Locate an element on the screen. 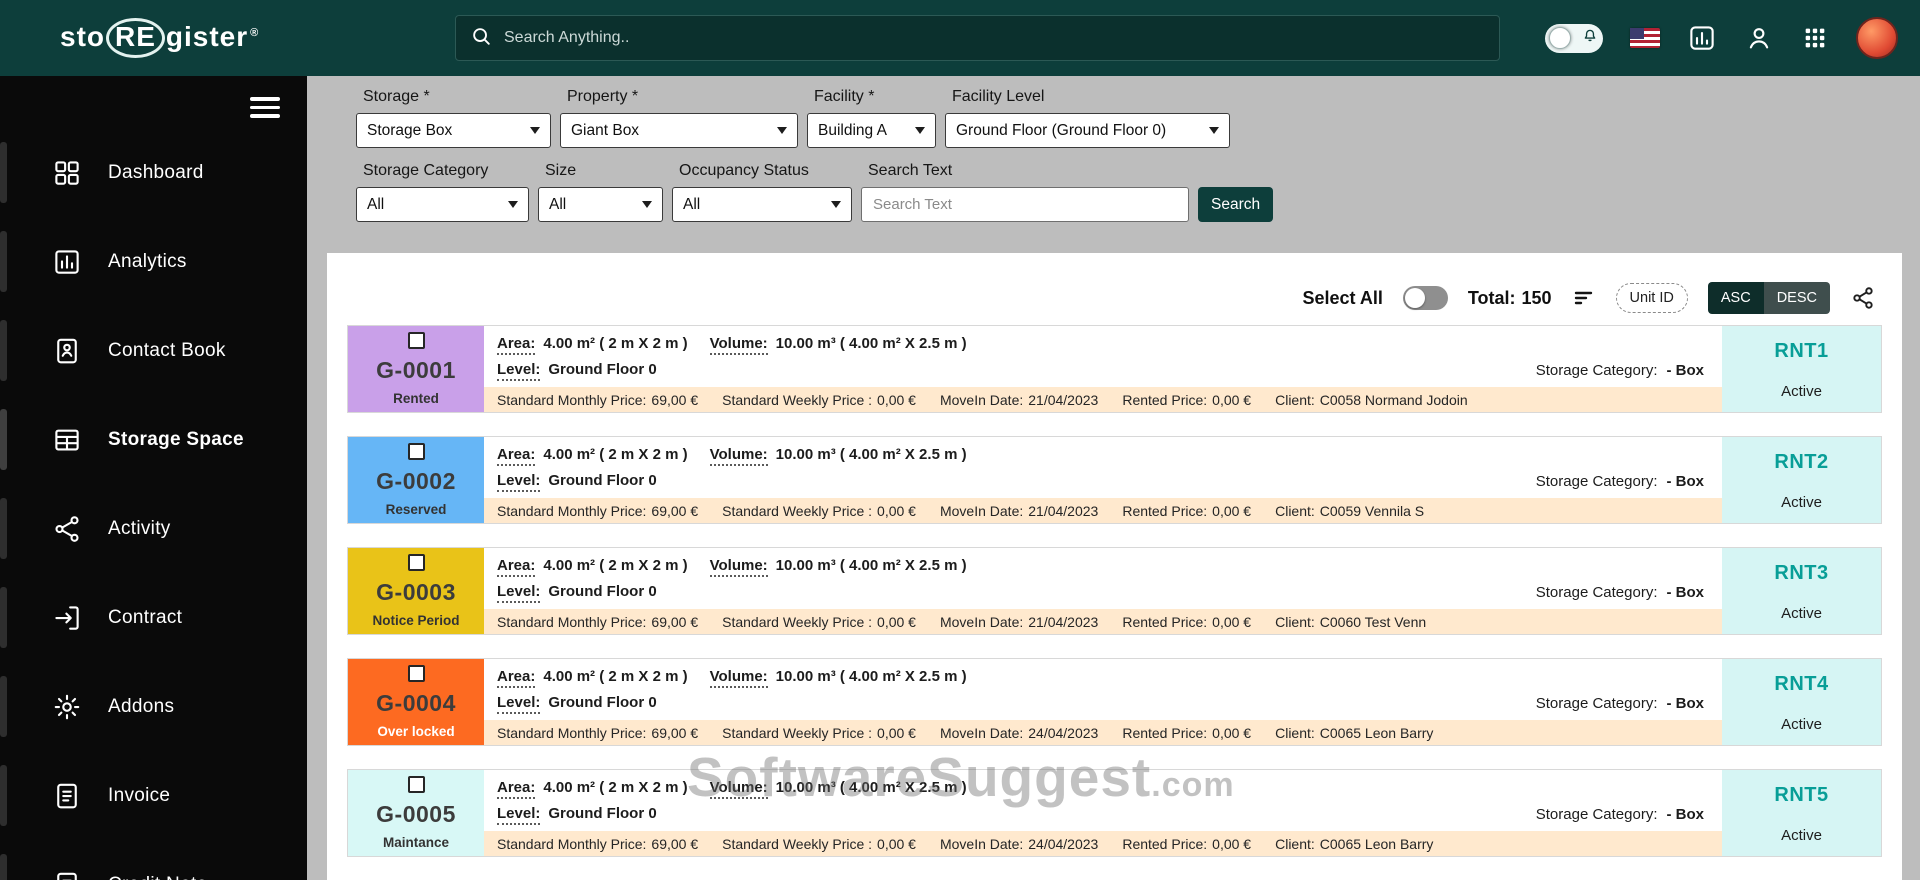 The height and width of the screenshot is (880, 1920). sidebar-item-label: Analytics is located at coordinates (147, 261).